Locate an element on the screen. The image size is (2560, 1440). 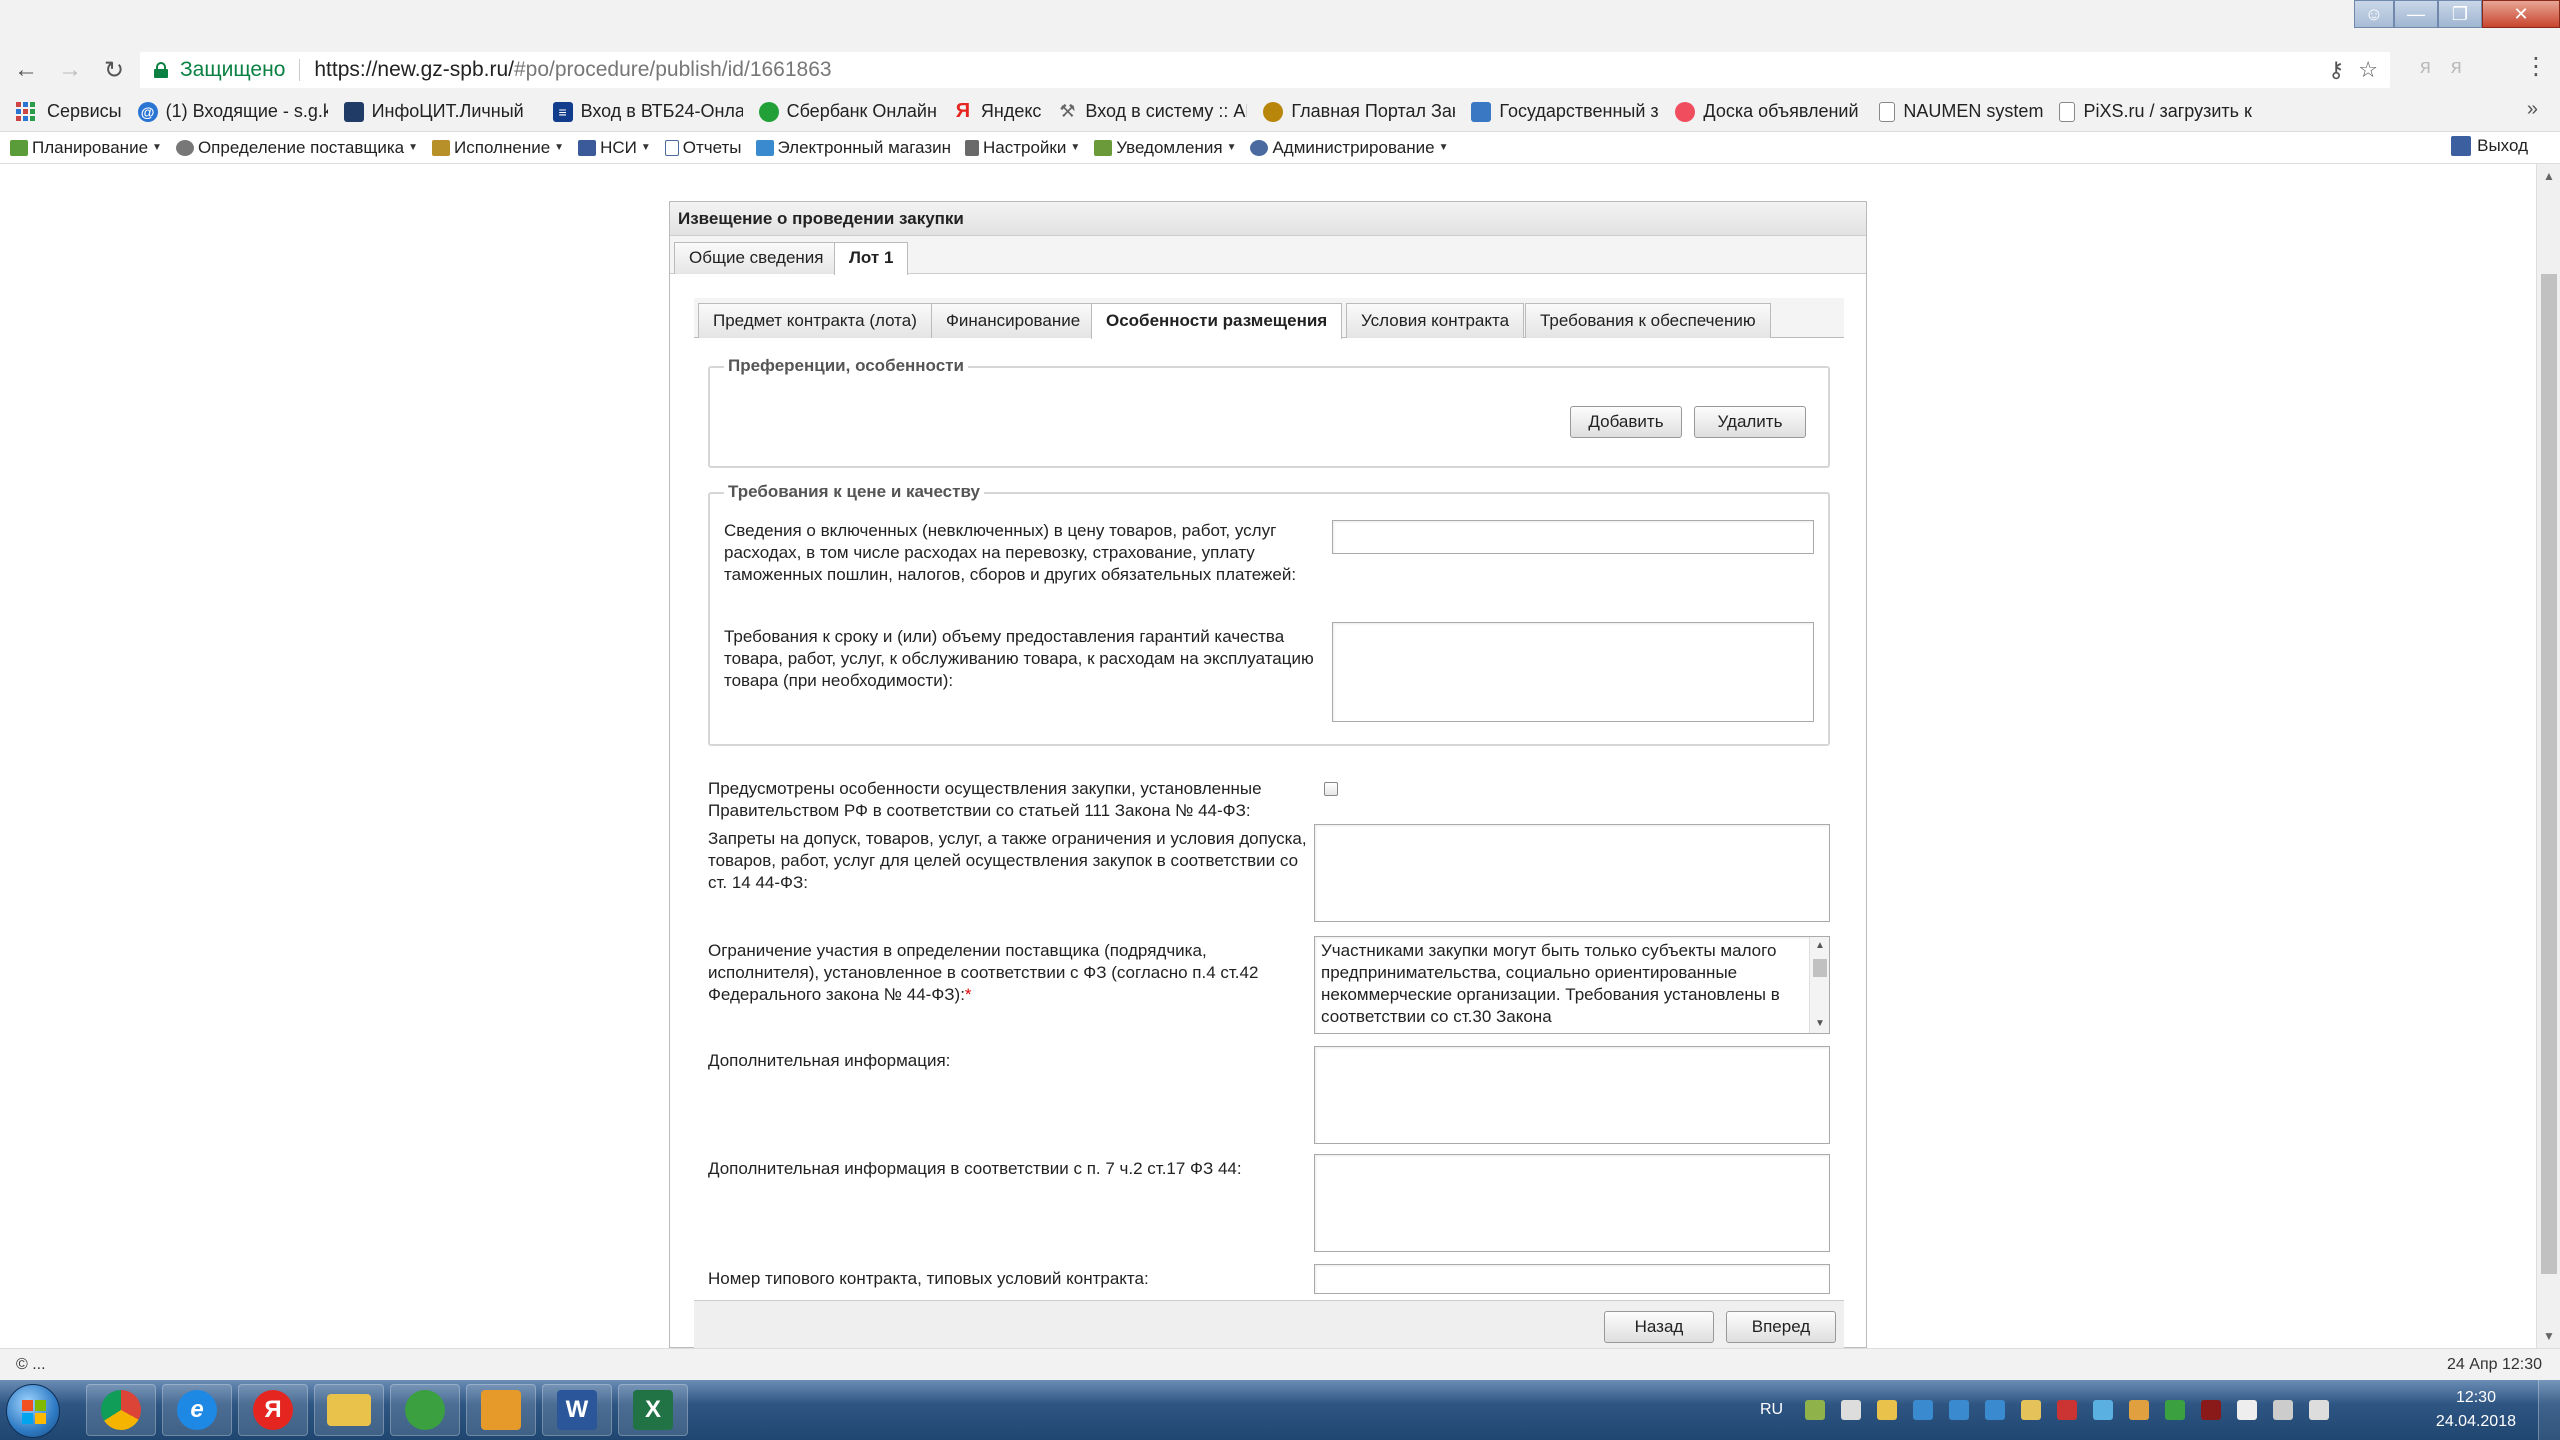
tray-mail-icon is located at coordinates (1887, 1410).